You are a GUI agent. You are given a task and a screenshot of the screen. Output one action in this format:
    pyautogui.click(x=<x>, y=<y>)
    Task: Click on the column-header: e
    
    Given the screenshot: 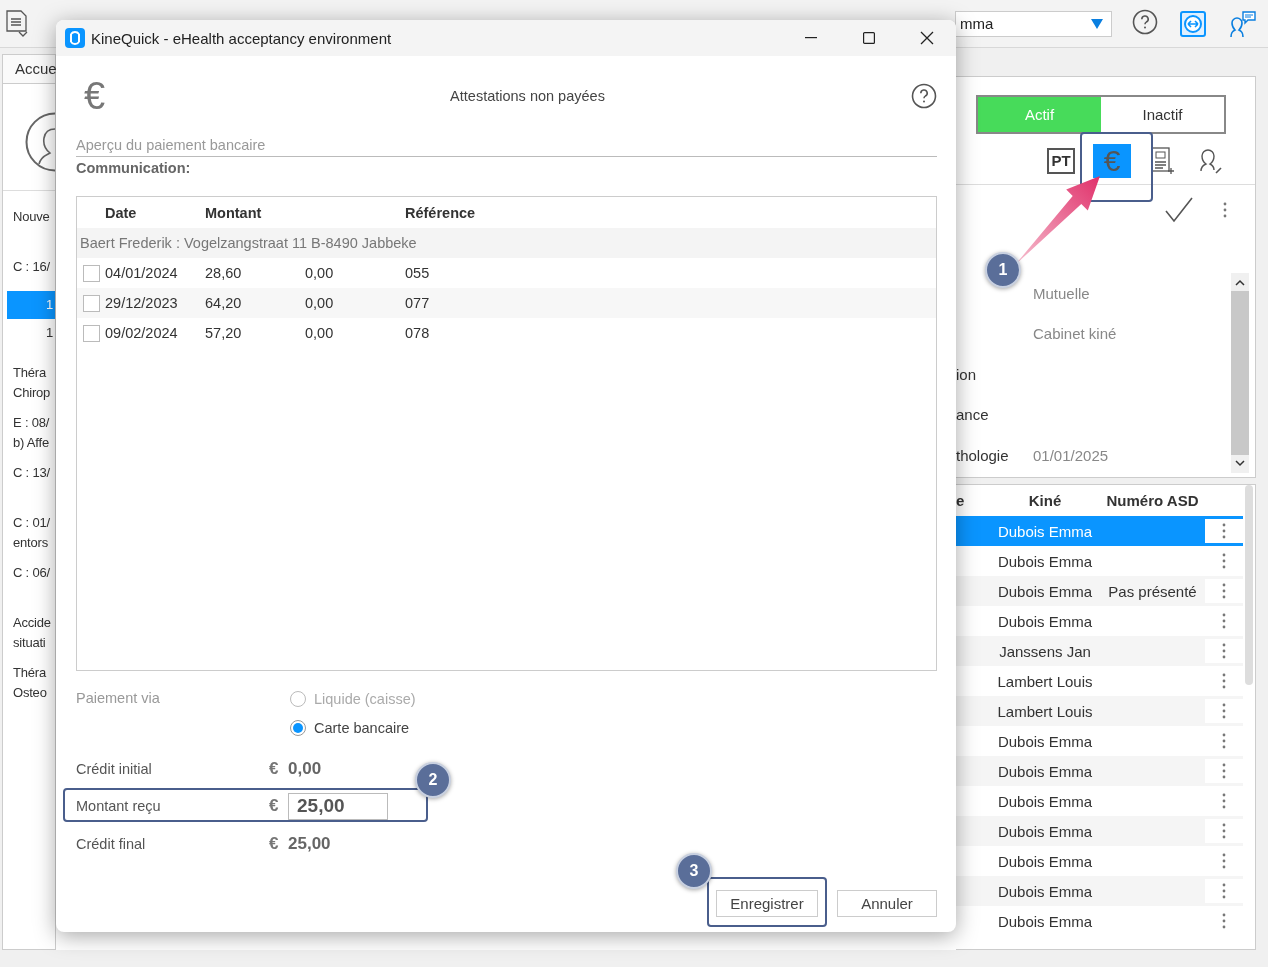 What is the action you would take?
    pyautogui.click(x=961, y=500)
    